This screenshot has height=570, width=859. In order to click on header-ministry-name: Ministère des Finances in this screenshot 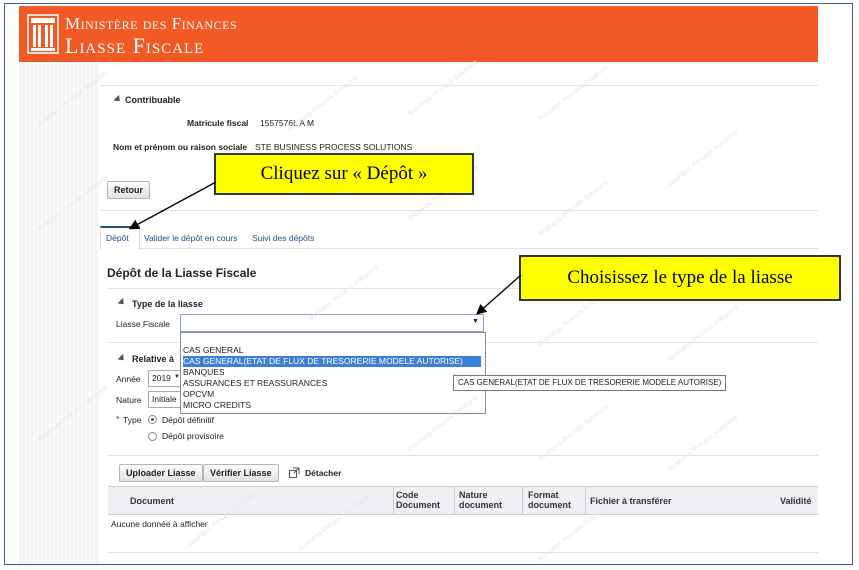, I will do `click(151, 23)`.